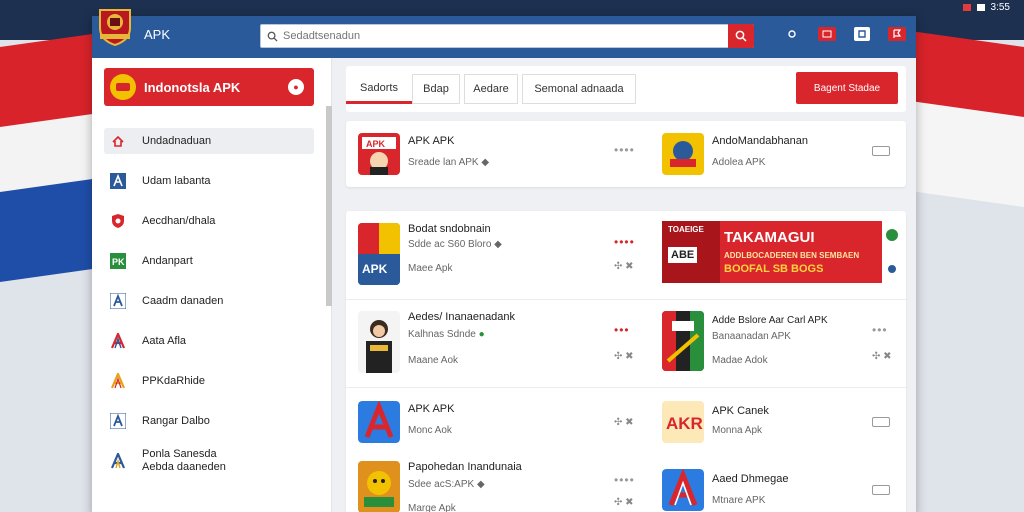 The image size is (1024, 512). I want to click on app-name: AndoMandabhanan, so click(760, 141).